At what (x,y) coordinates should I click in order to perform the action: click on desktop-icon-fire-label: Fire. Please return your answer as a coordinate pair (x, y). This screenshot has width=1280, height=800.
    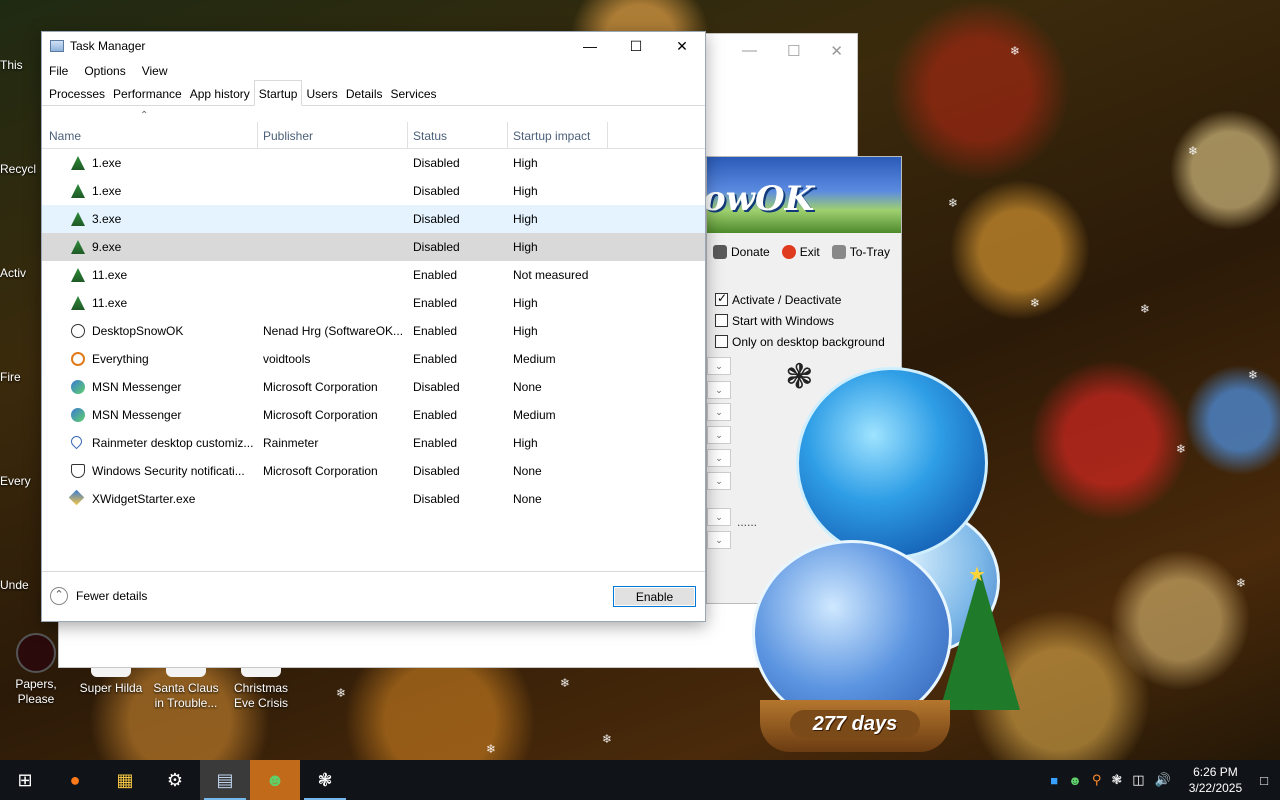
    Looking at the image, I should click on (20, 377).